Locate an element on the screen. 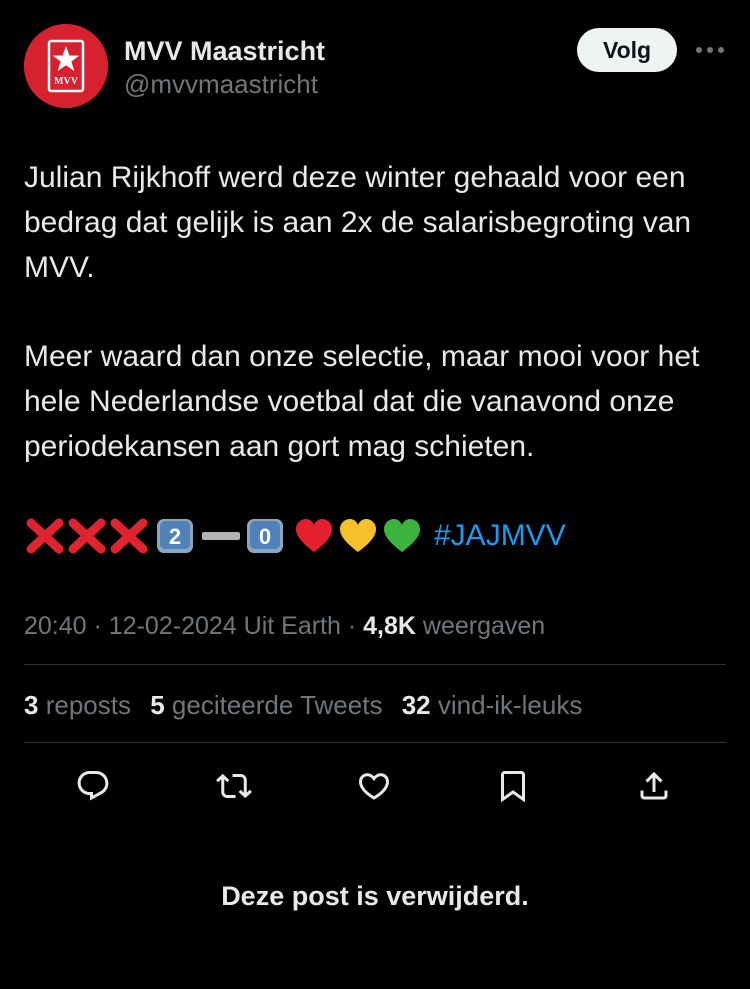 The width and height of the screenshot is (750, 989). likes-label: vind-ik-leuks is located at coordinates (510, 705).